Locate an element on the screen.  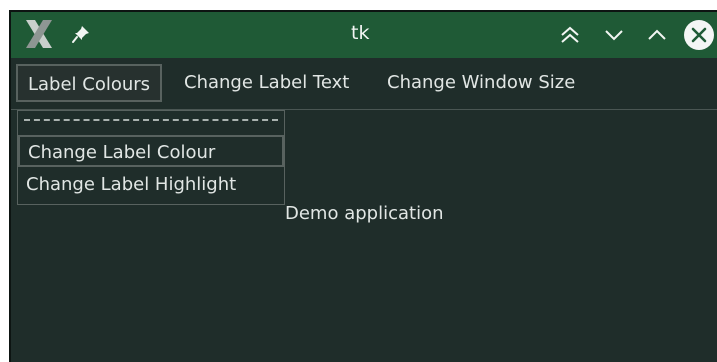
window-title: tk is located at coordinates (360, 33).